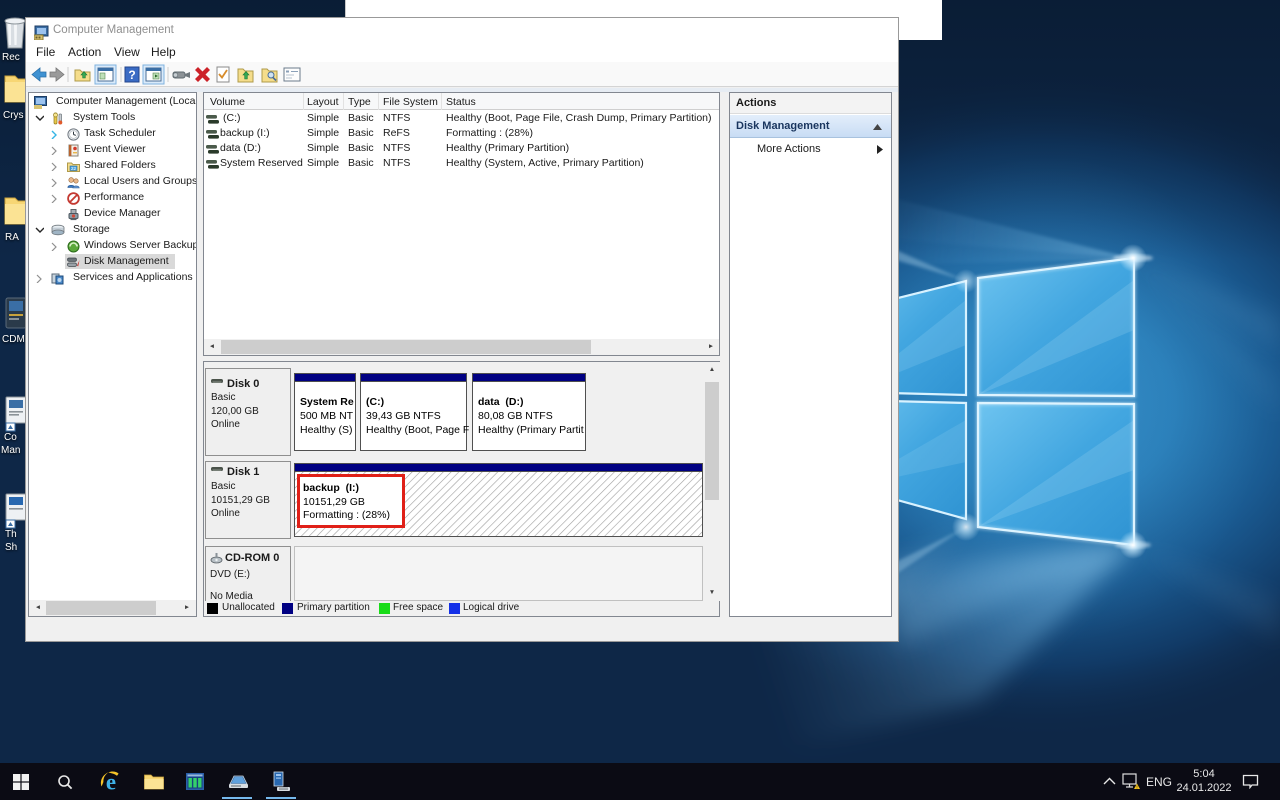 The image size is (1280, 800). I want to click on svg-text: 22, so click(74, 168).